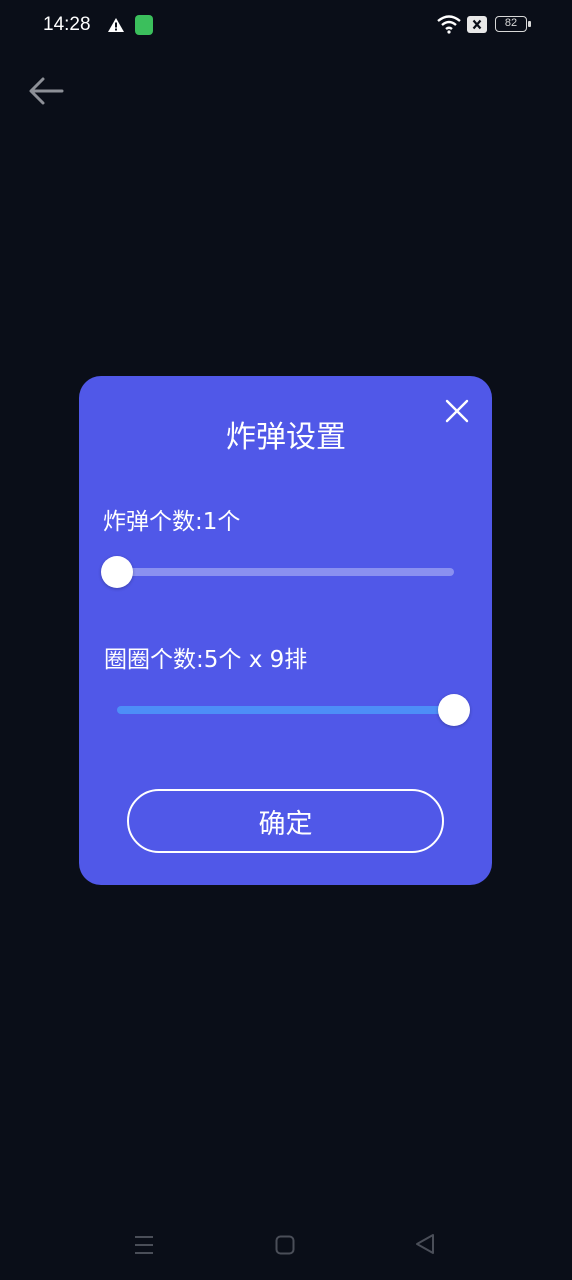 The height and width of the screenshot is (1280, 572). Describe the element at coordinates (286, 437) in the screenshot. I see `dialog-title: 炸弹设置` at that location.